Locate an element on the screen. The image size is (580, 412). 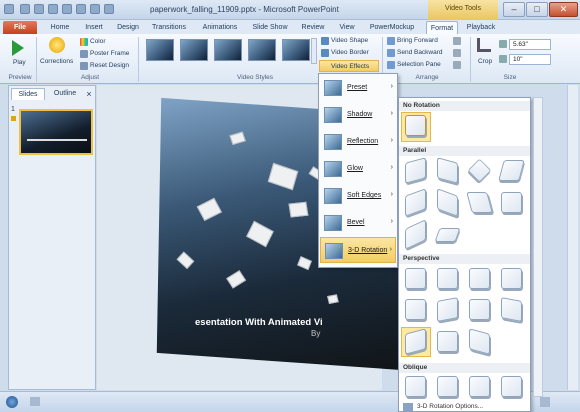
tab-animations: Animations is located at coordinates (220, 27).